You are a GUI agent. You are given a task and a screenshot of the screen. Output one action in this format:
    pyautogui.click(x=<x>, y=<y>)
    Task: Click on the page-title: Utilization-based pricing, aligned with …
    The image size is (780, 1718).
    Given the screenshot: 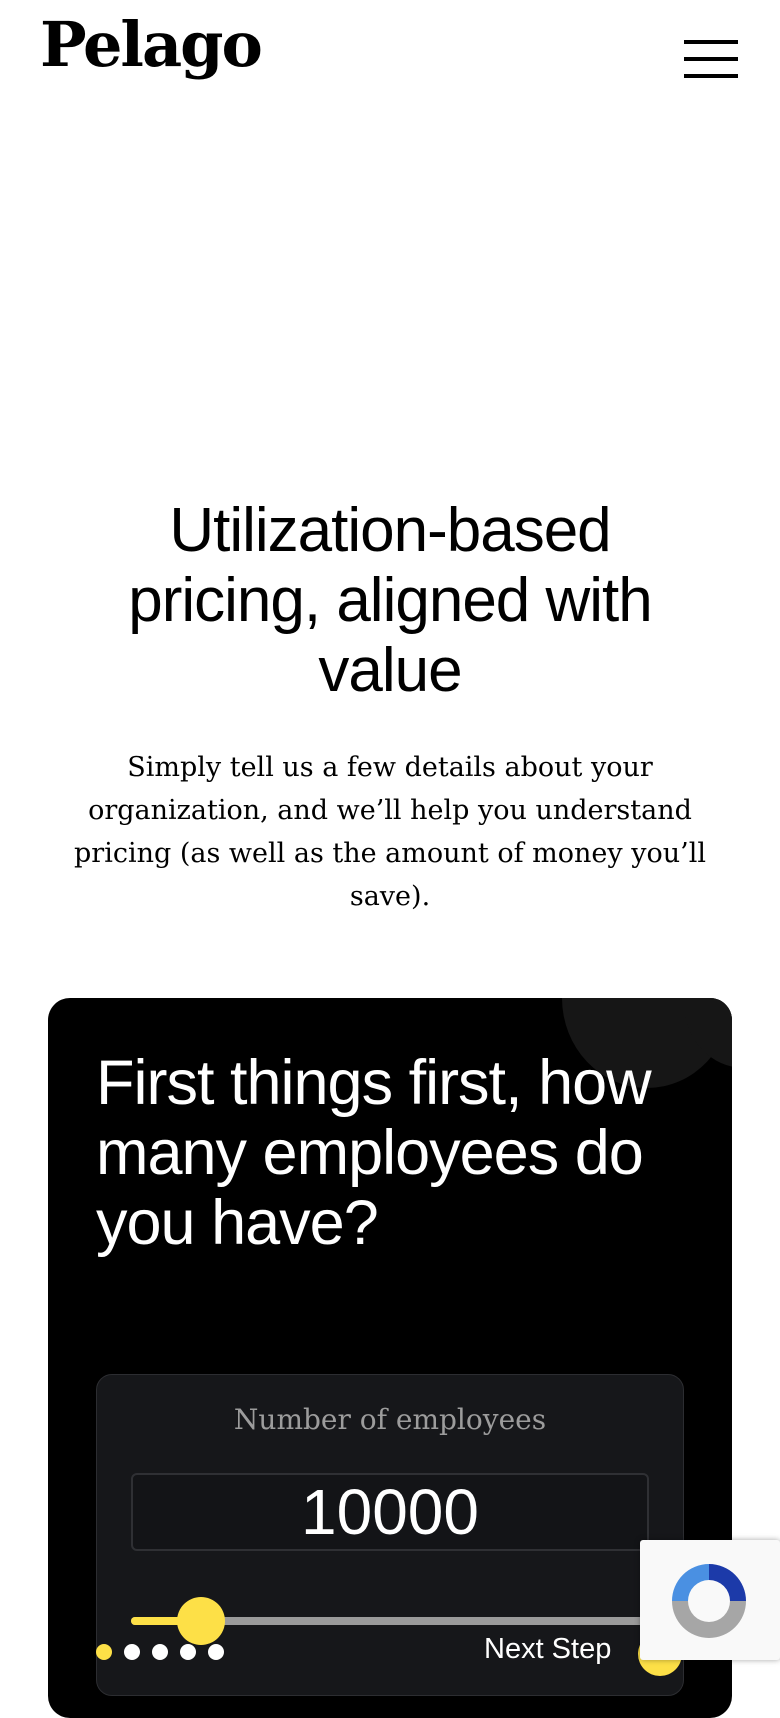 What is the action you would take?
    pyautogui.click(x=390, y=600)
    